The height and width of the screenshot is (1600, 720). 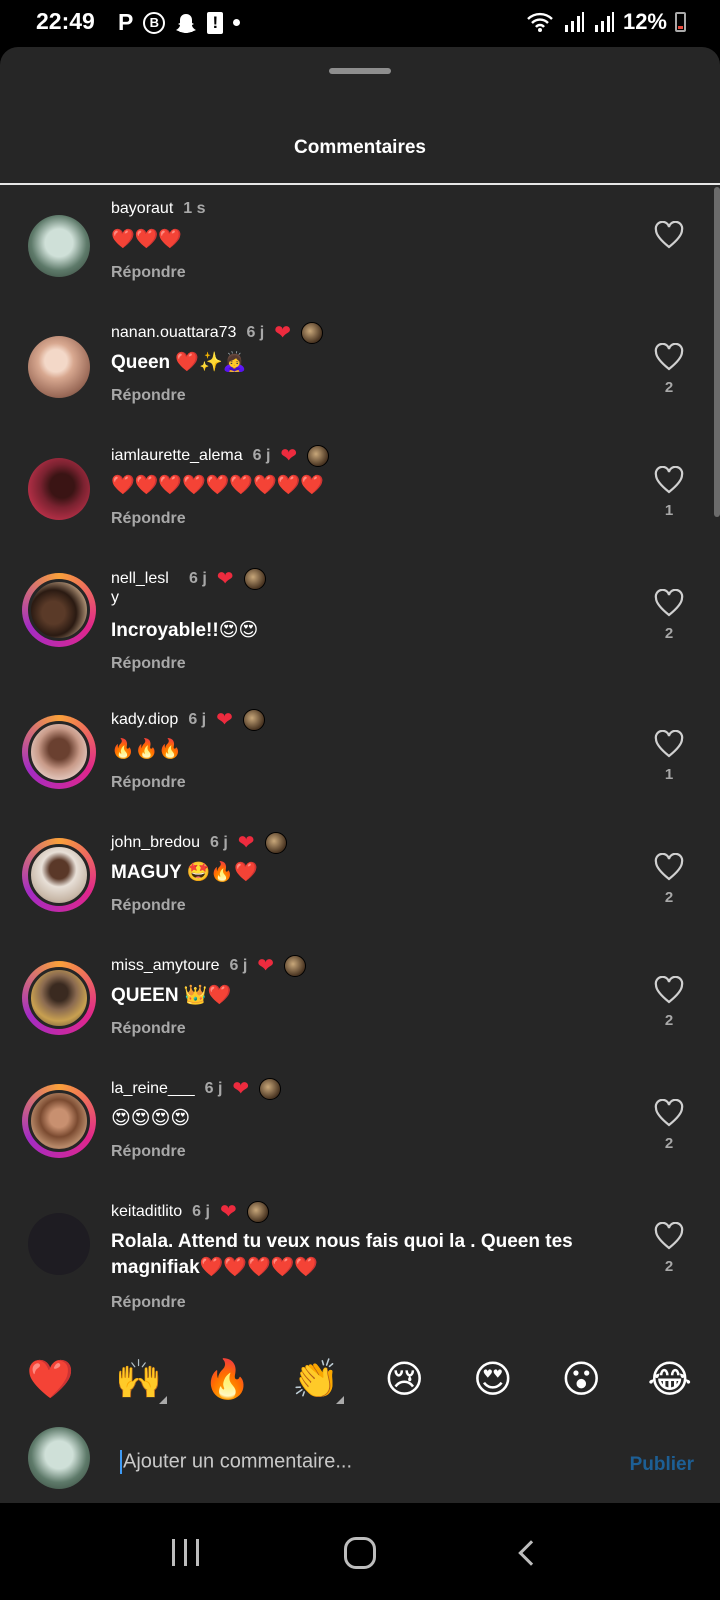 What do you see at coordinates (360, 1461) in the screenshot?
I see `comment-composer: Ajouter un commentaire... Publier` at bounding box center [360, 1461].